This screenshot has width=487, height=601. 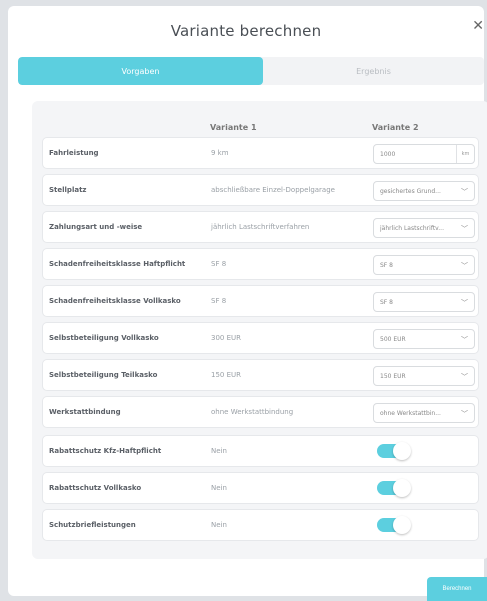 I want to click on deductible-comprehensive-select: 500 EUR ﹀, so click(x=424, y=339).